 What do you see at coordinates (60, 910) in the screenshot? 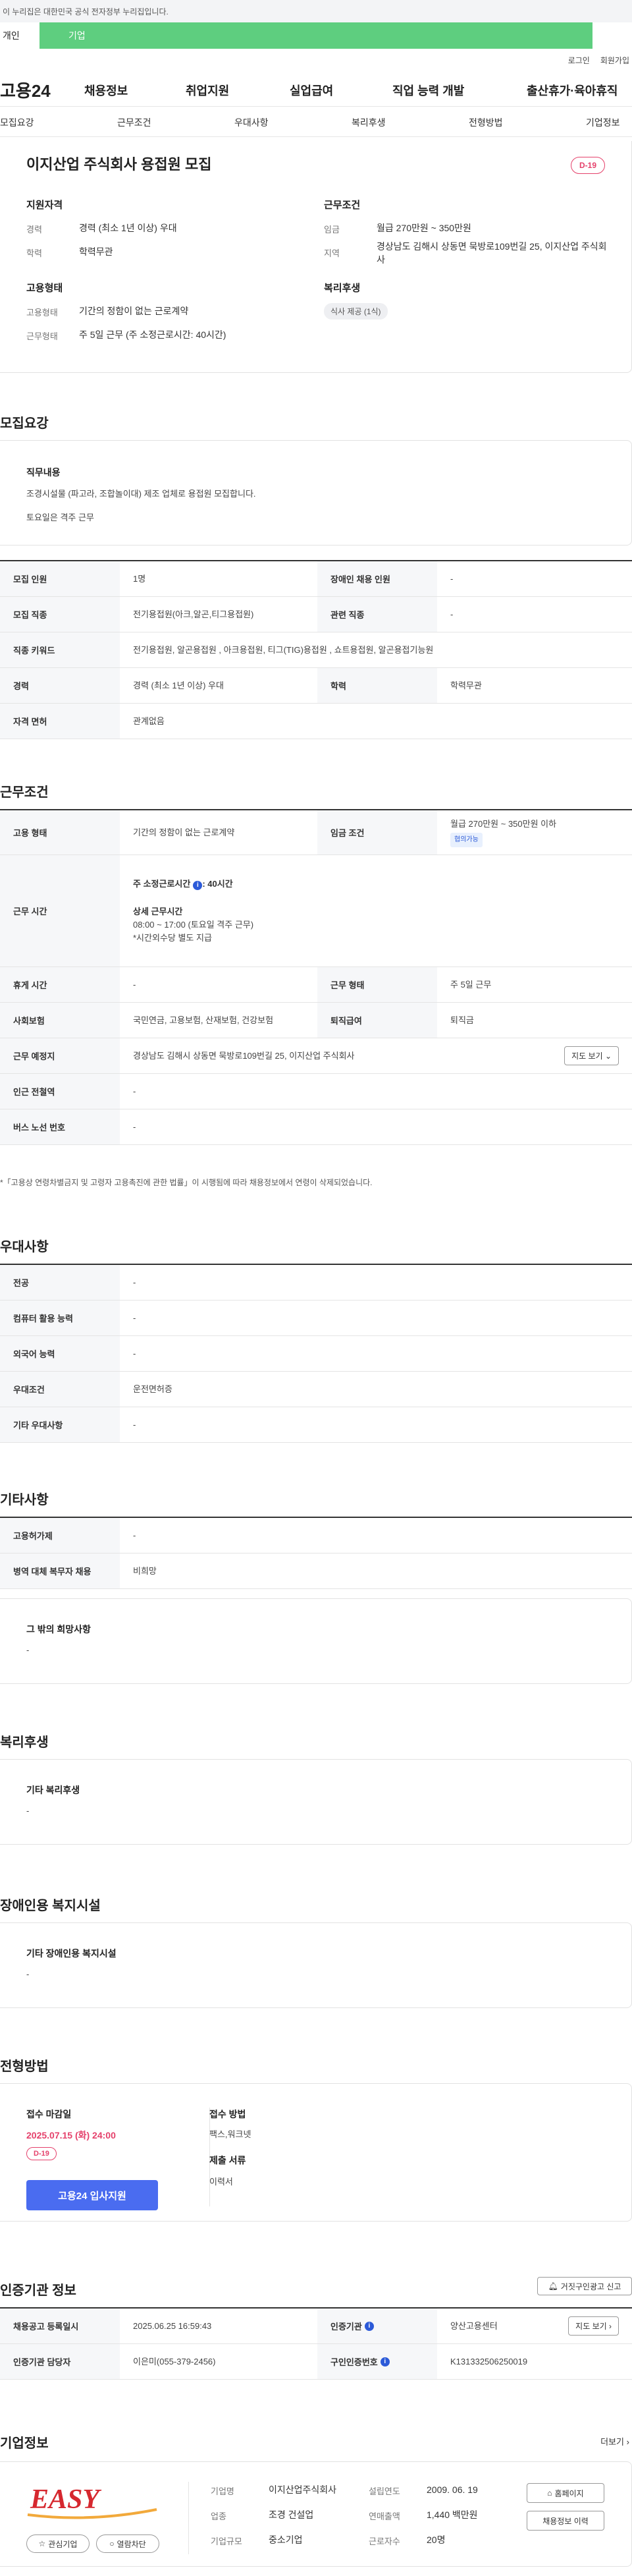
I see `table-header: 근무 시간` at bounding box center [60, 910].